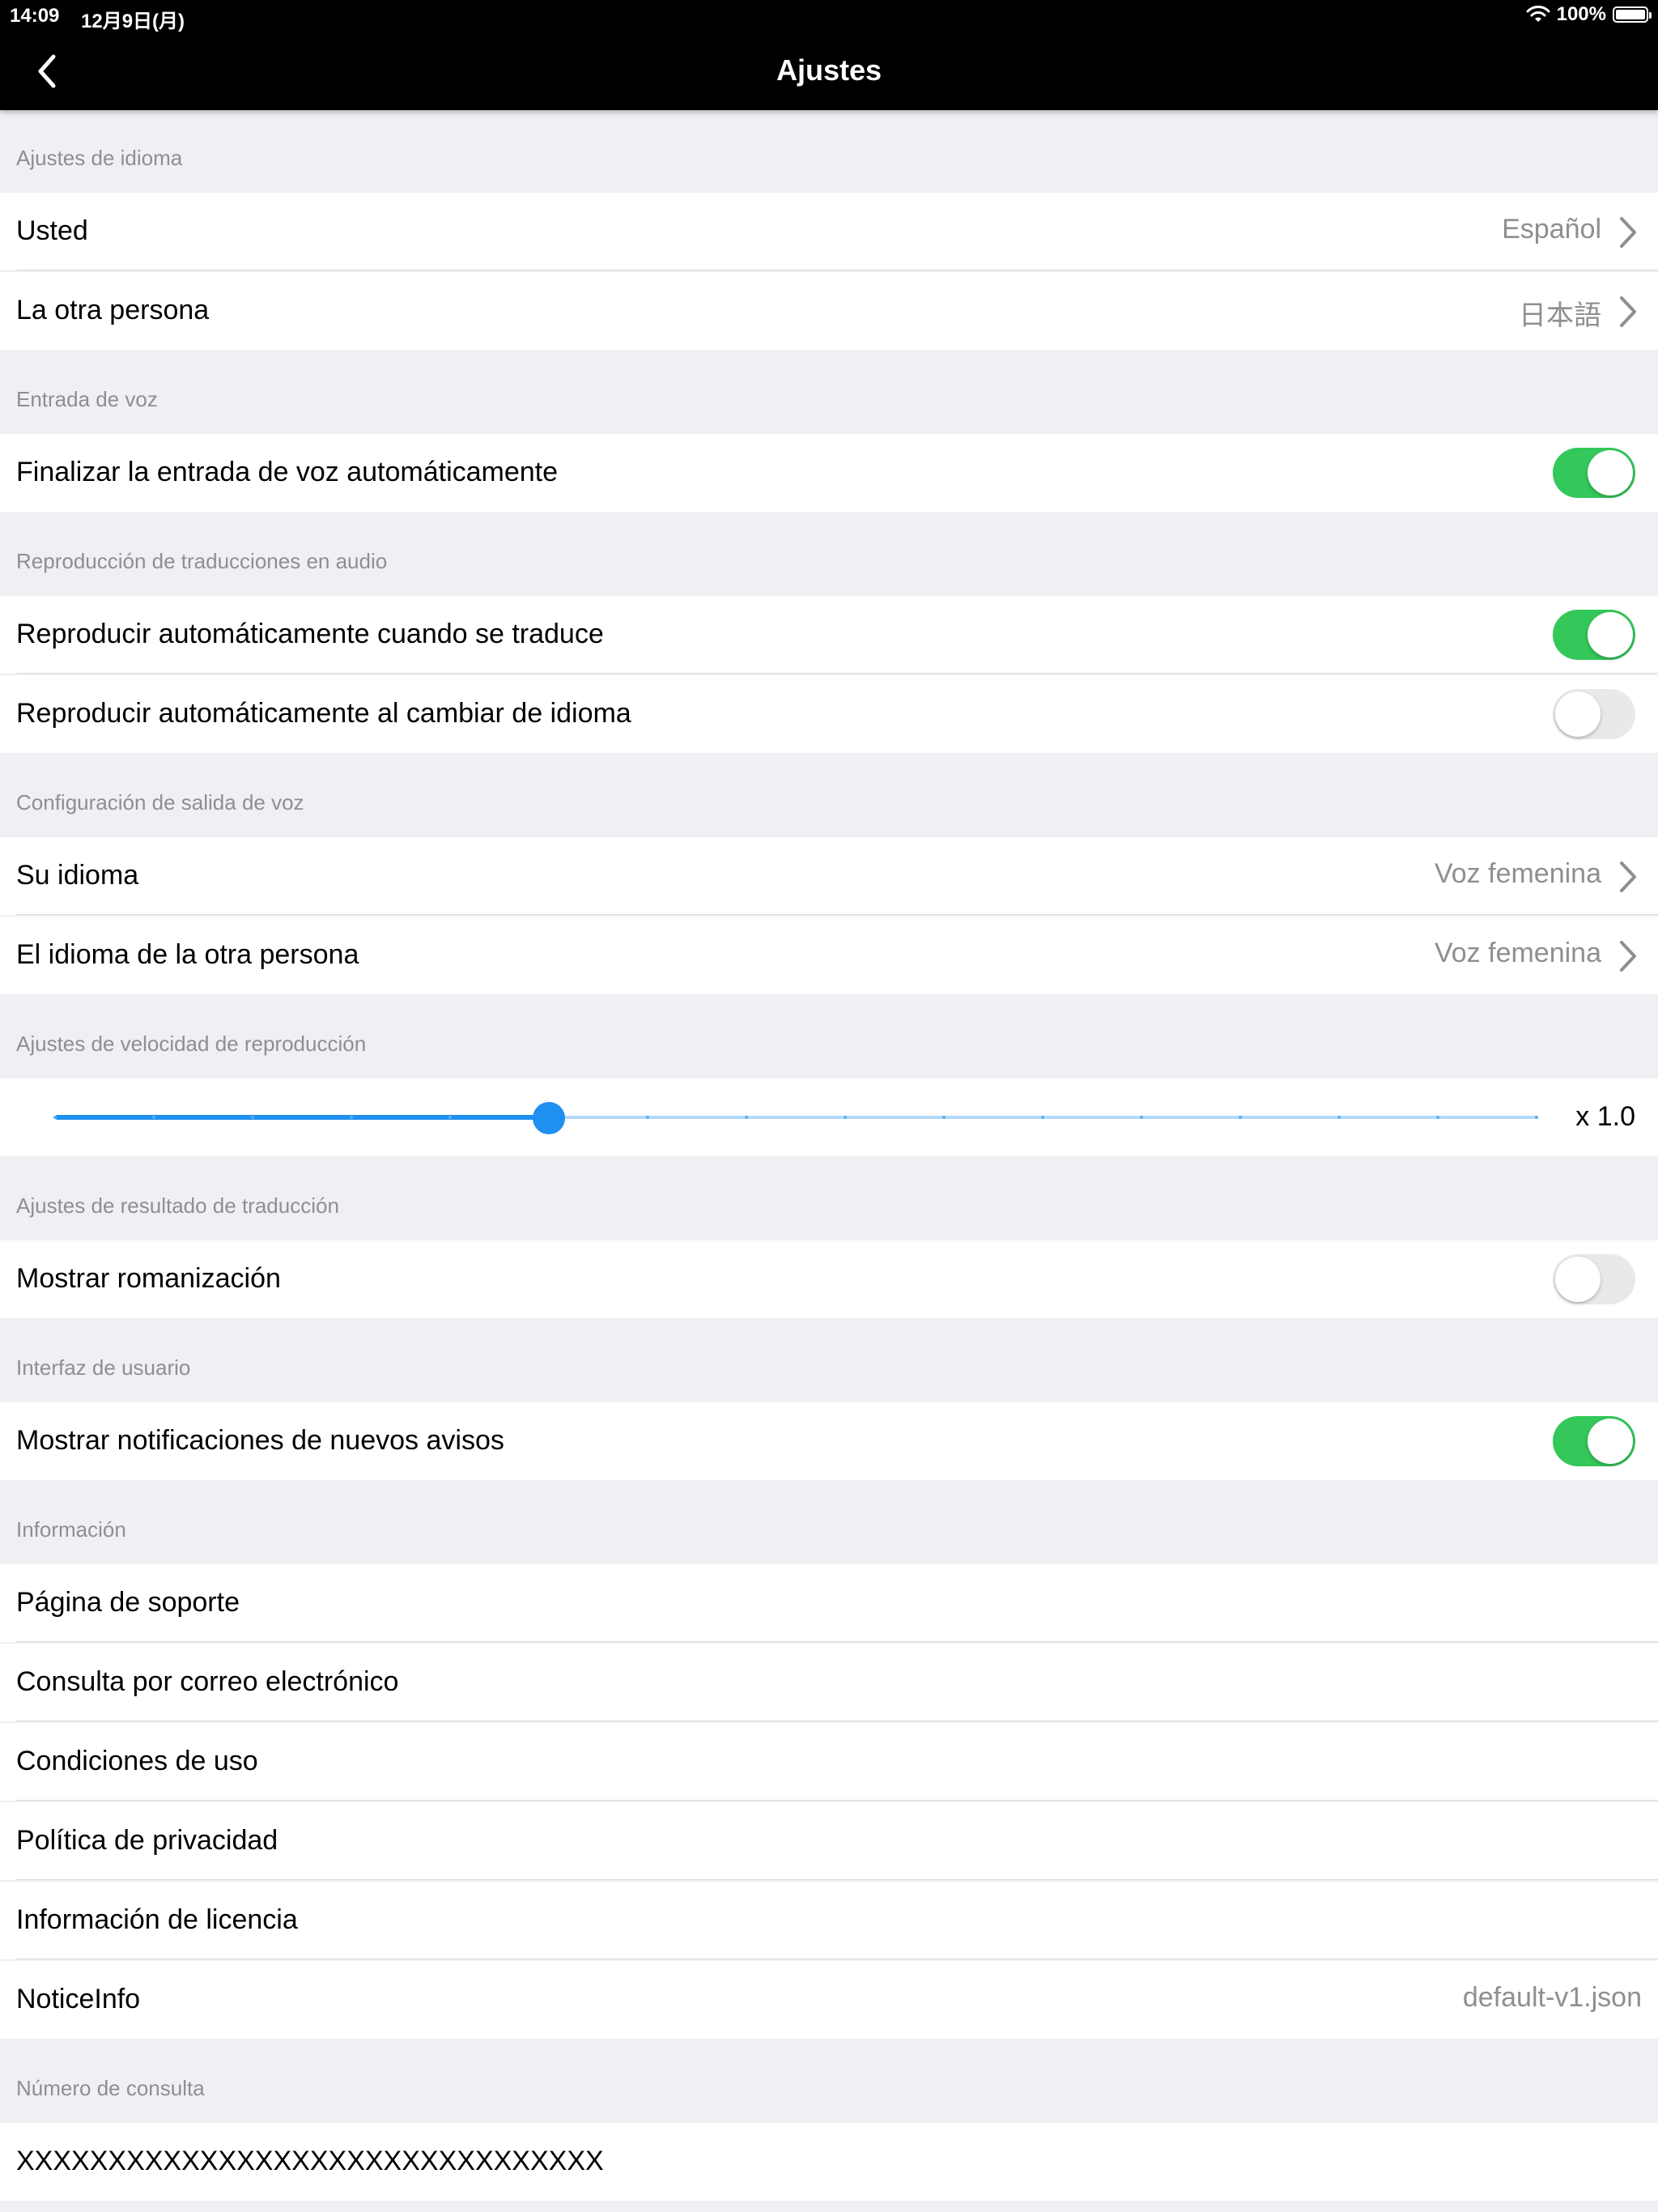  What do you see at coordinates (829, 1921) in the screenshot?
I see `row-license-info: Información de licencia` at bounding box center [829, 1921].